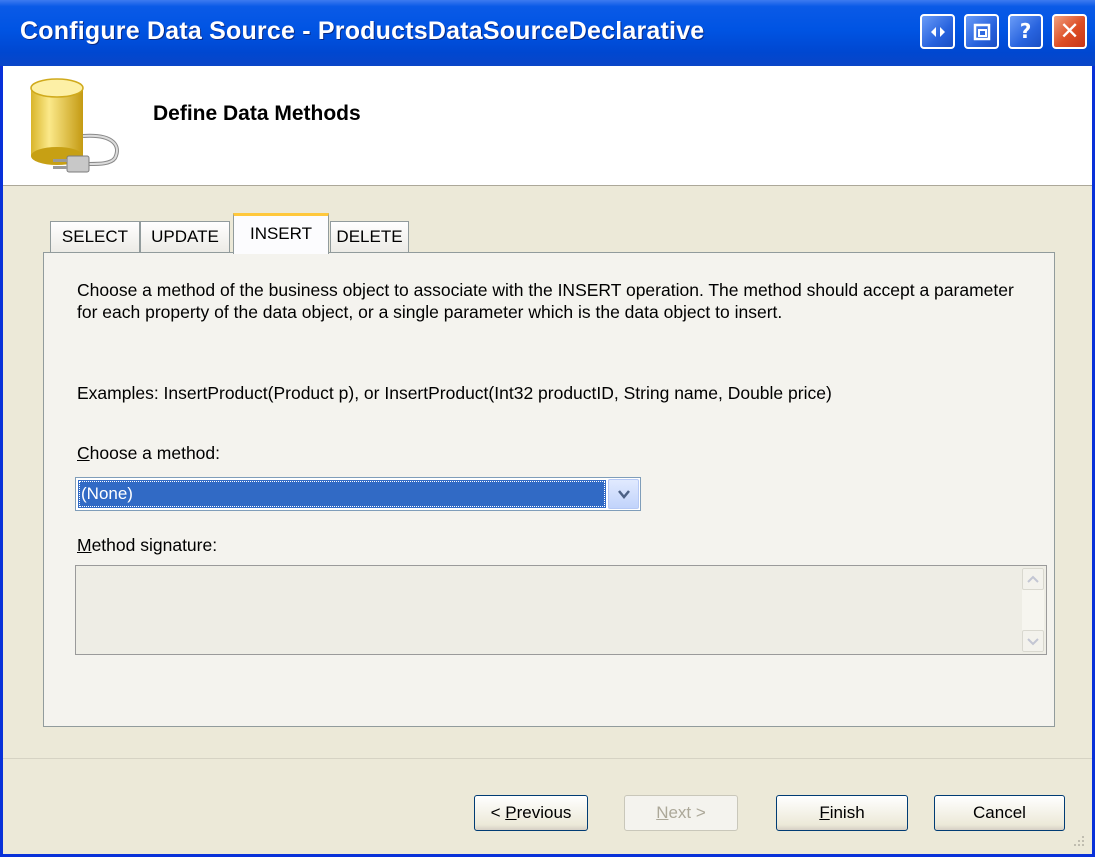  I want to click on scroll-up-icon, so click(1033, 579).